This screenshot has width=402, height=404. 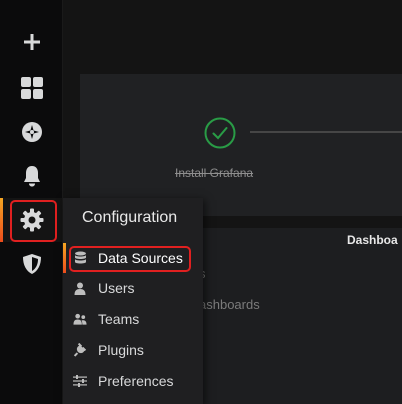 What do you see at coordinates (80, 319) in the screenshot?
I see `team-icon` at bounding box center [80, 319].